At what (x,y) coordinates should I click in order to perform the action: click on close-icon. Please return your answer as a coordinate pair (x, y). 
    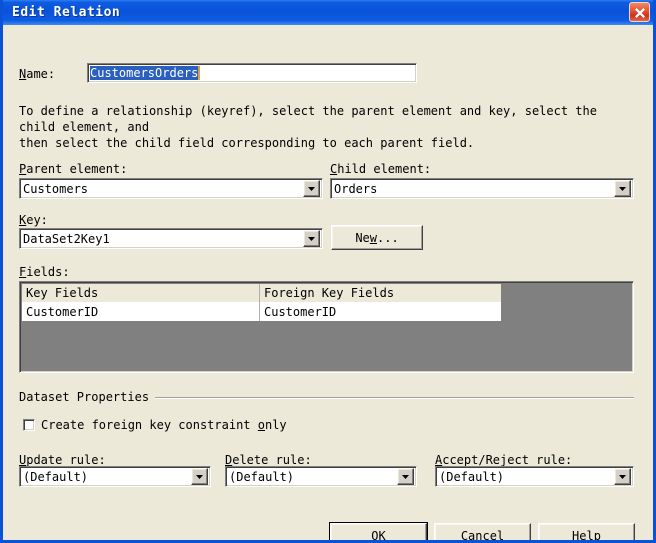
    Looking at the image, I should click on (639, 12).